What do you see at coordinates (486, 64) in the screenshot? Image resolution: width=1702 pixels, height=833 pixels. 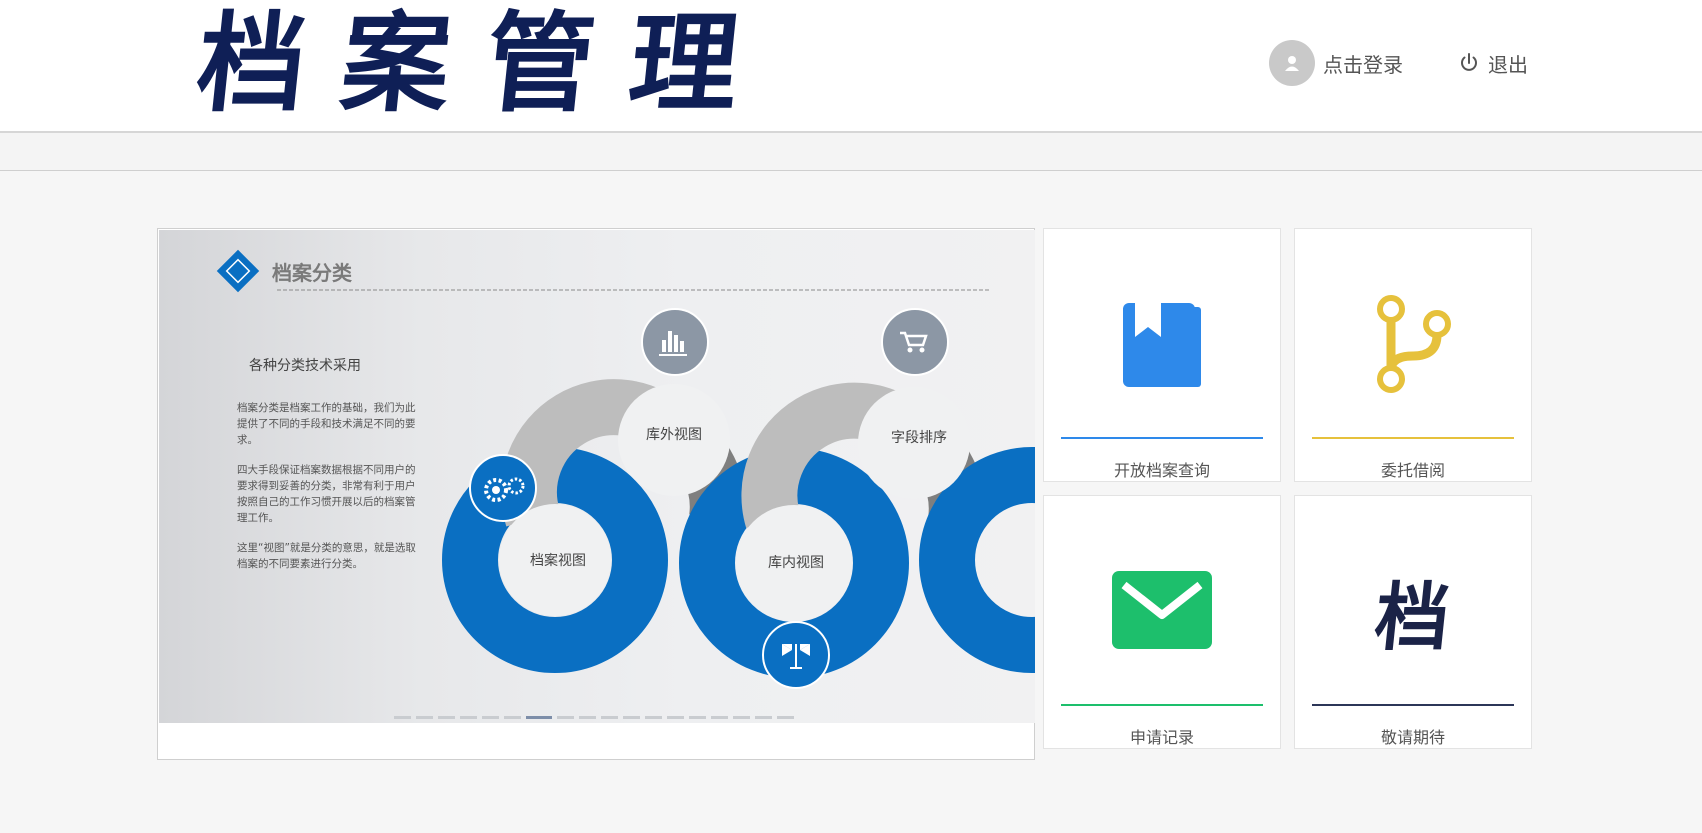 I see `app-logo: 档案管理` at bounding box center [486, 64].